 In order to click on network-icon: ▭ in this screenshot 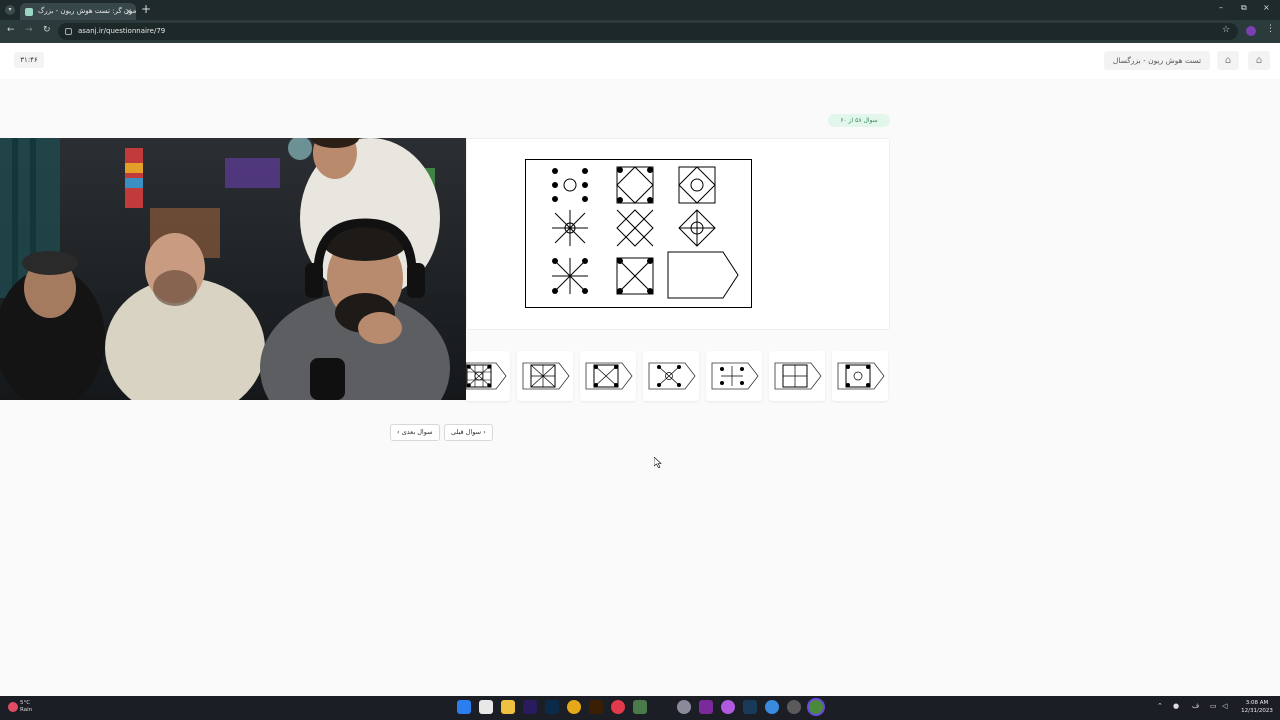, I will do `click(1213, 706)`.